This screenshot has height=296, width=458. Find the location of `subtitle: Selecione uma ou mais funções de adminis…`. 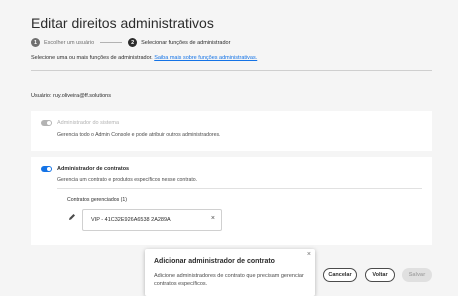

subtitle: Selecione uma ou mais funções de adminis… is located at coordinates (144, 58).